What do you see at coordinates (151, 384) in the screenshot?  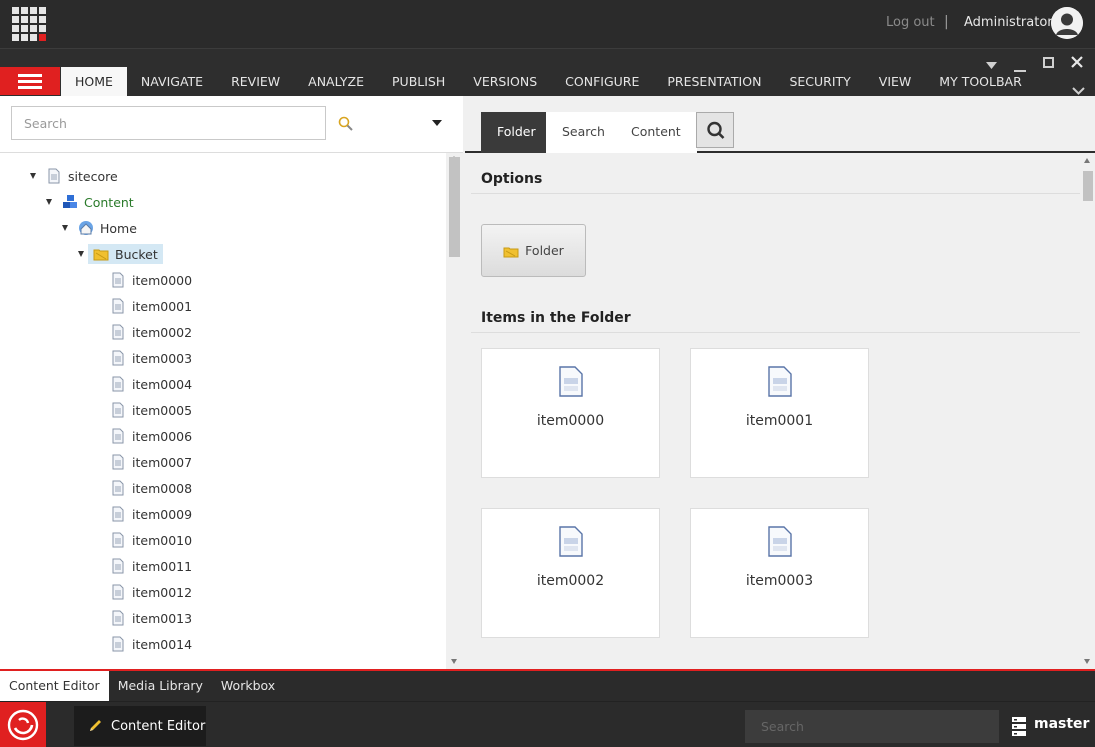 I see `tree-node-item: item0004` at bounding box center [151, 384].